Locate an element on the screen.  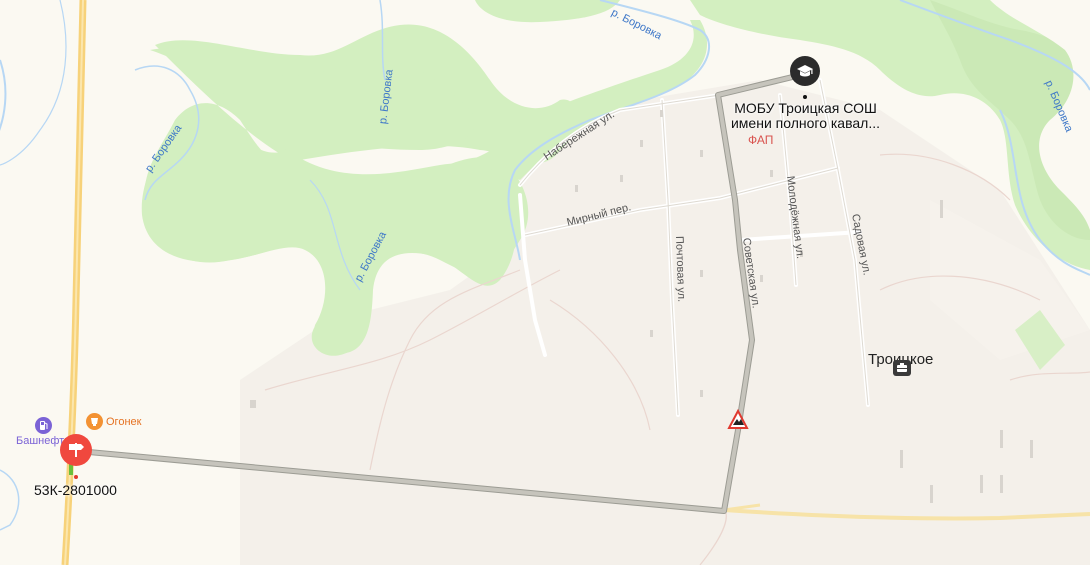
cafe-label: Огонек is located at coordinates (123, 422).